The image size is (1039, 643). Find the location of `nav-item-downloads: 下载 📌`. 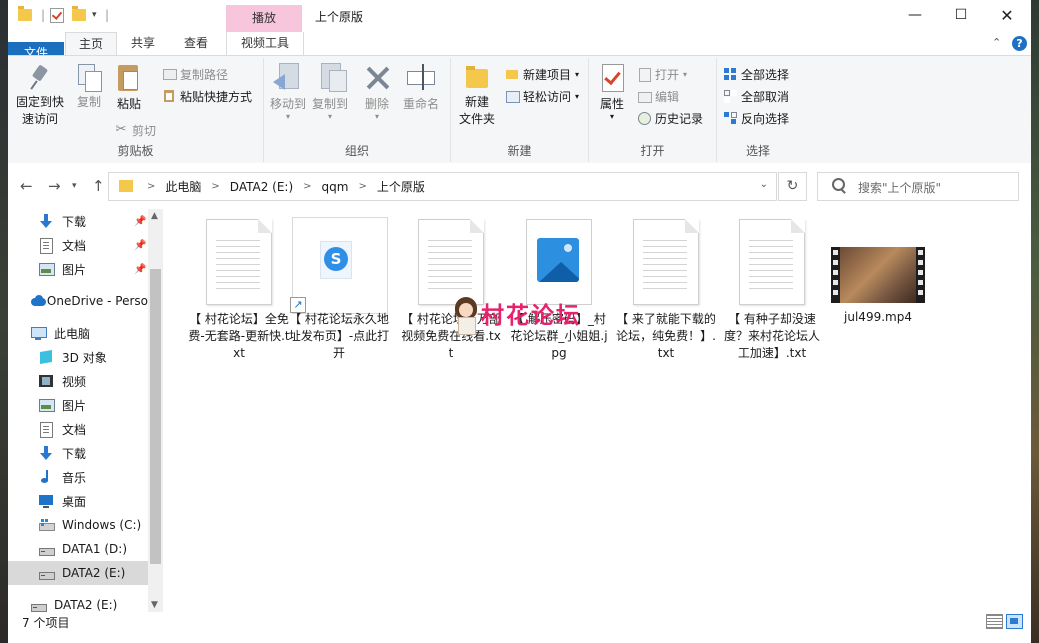

nav-item-downloads: 下载 📌 is located at coordinates (78, 221).